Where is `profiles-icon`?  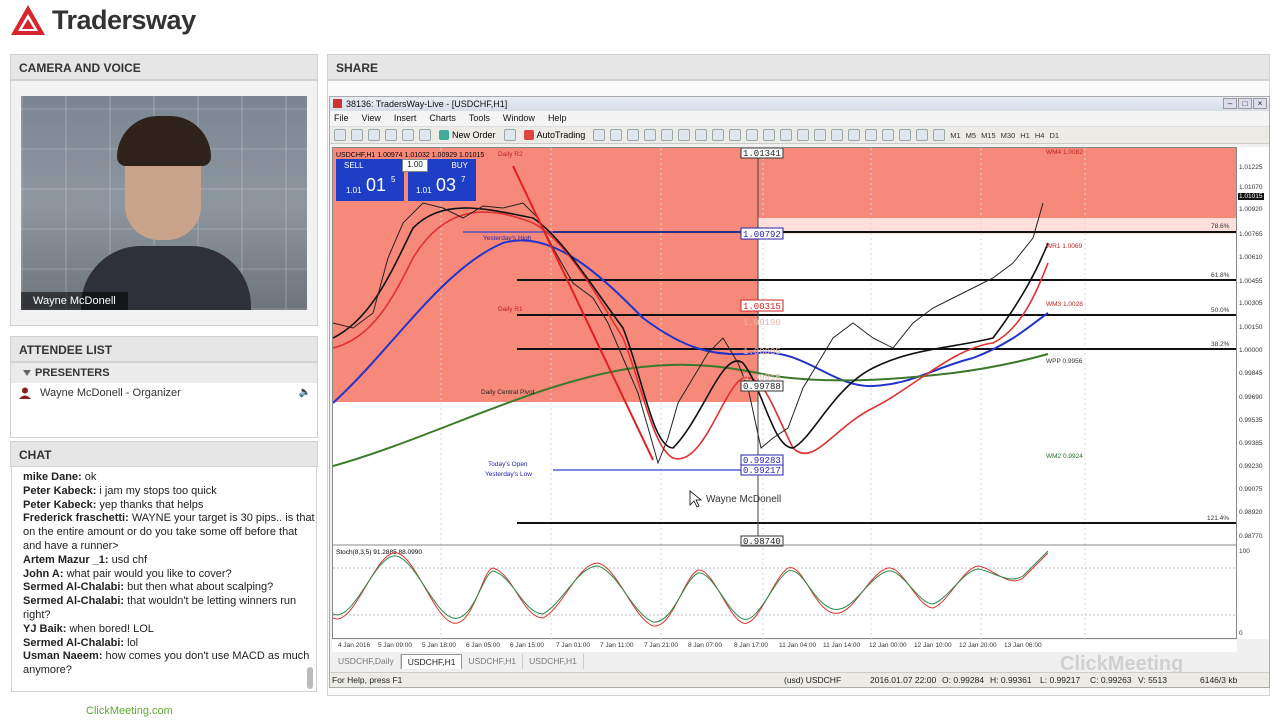 profiles-icon is located at coordinates (357, 135).